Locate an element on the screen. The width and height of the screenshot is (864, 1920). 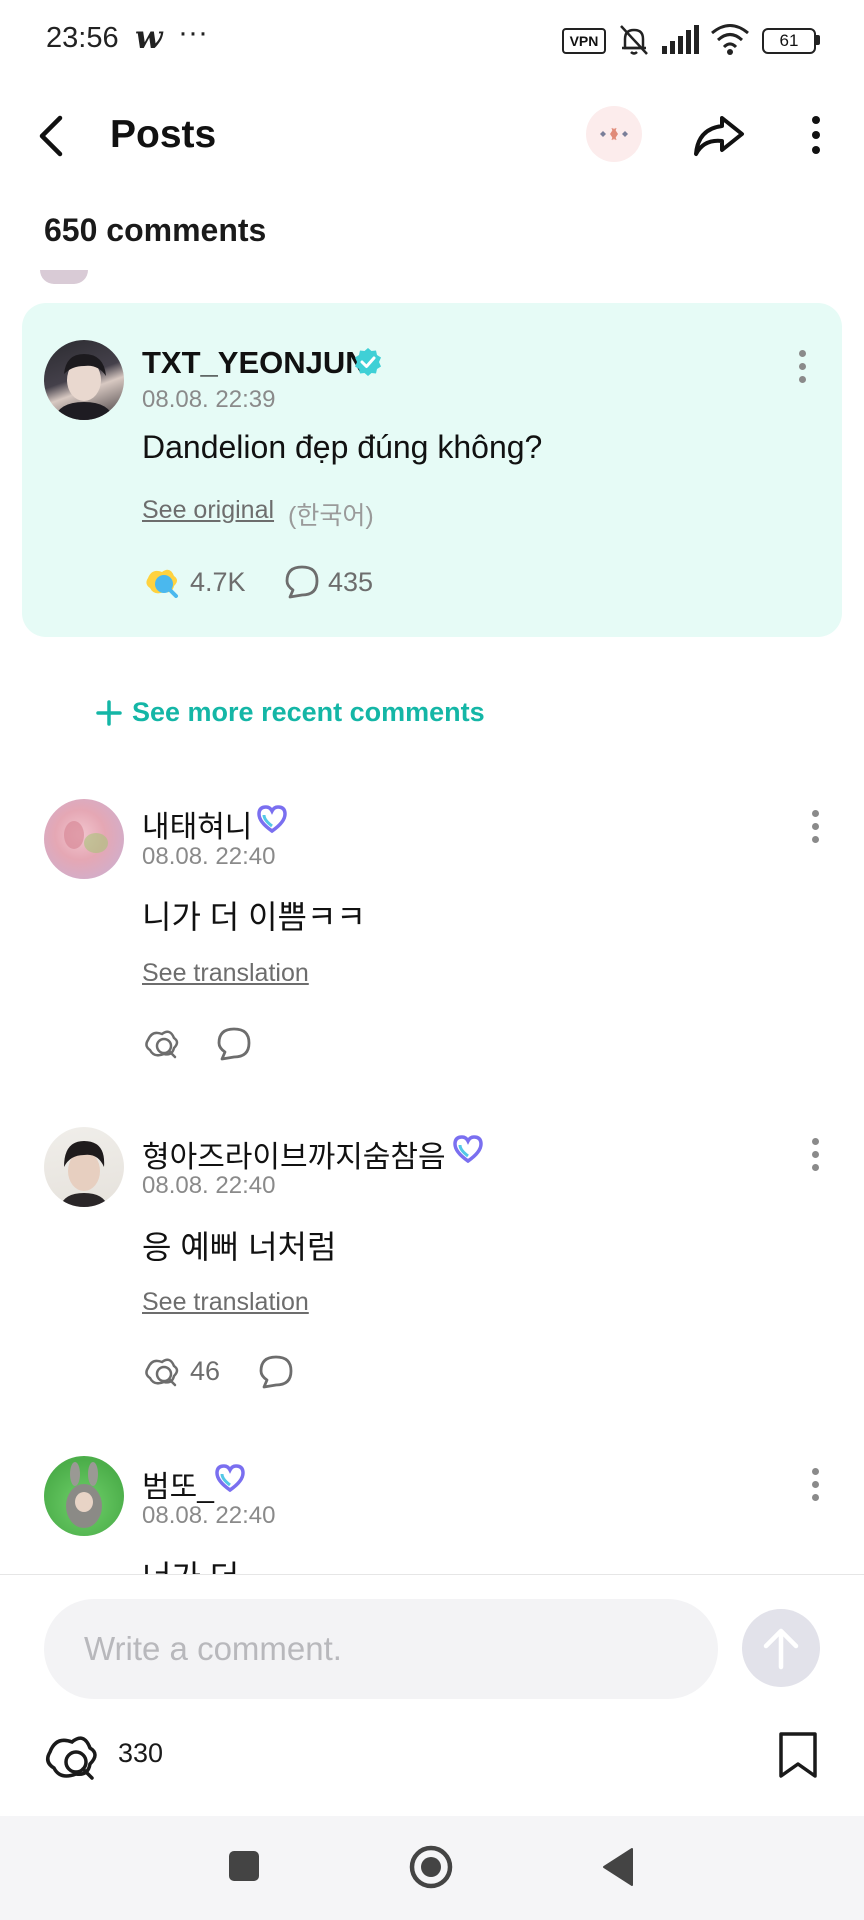
comment-username: TXT_YEONJUN is located at coordinates (255, 363).